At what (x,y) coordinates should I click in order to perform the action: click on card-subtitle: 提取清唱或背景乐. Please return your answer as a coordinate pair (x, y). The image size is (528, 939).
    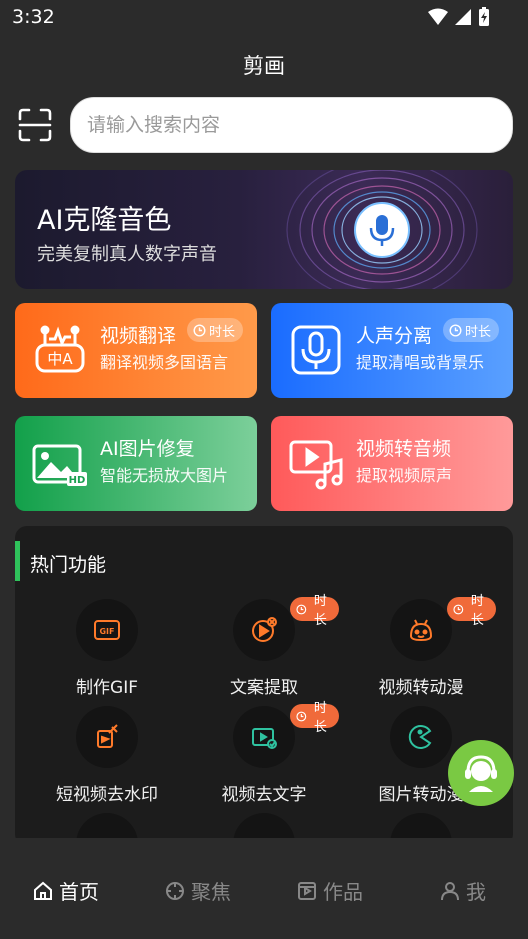
    Looking at the image, I should click on (420, 362).